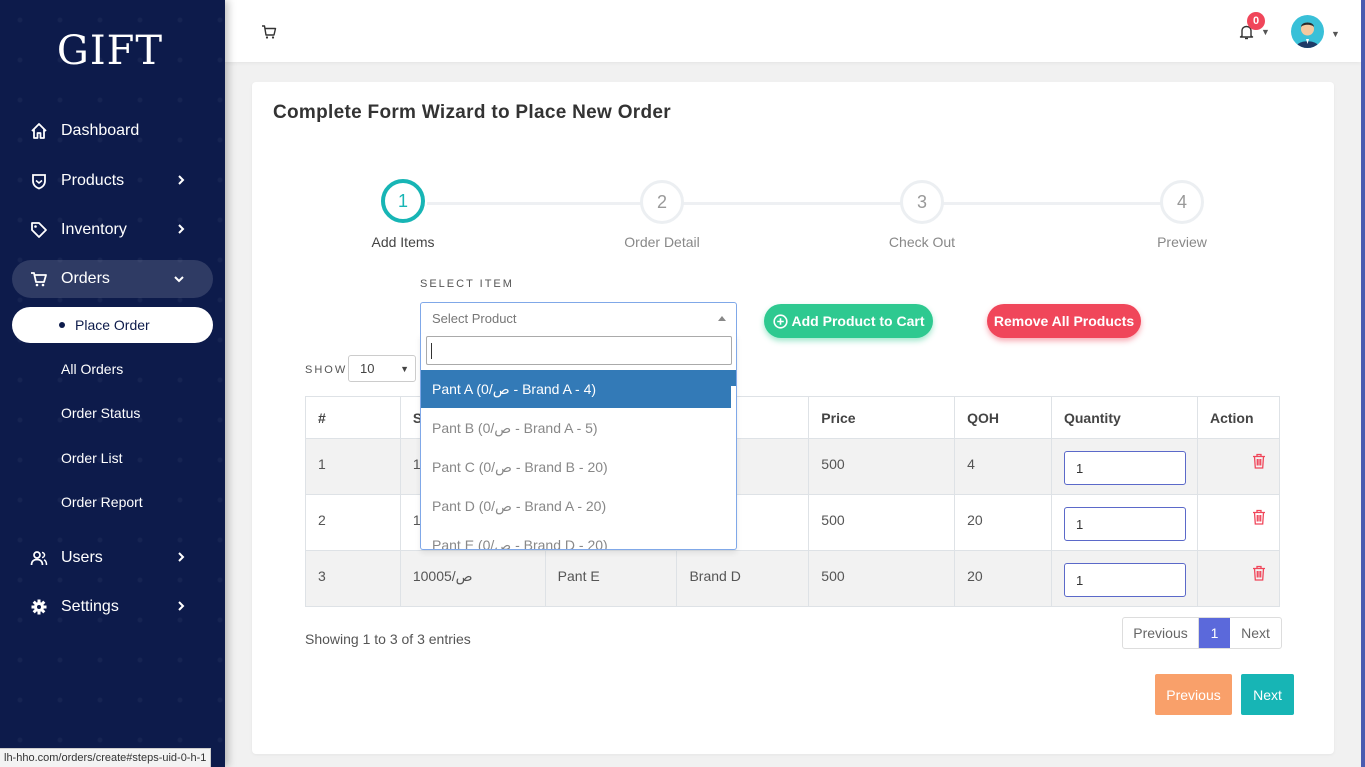  I want to click on entries-info: Showing 1 to 3 of 3 entries, so click(388, 639).